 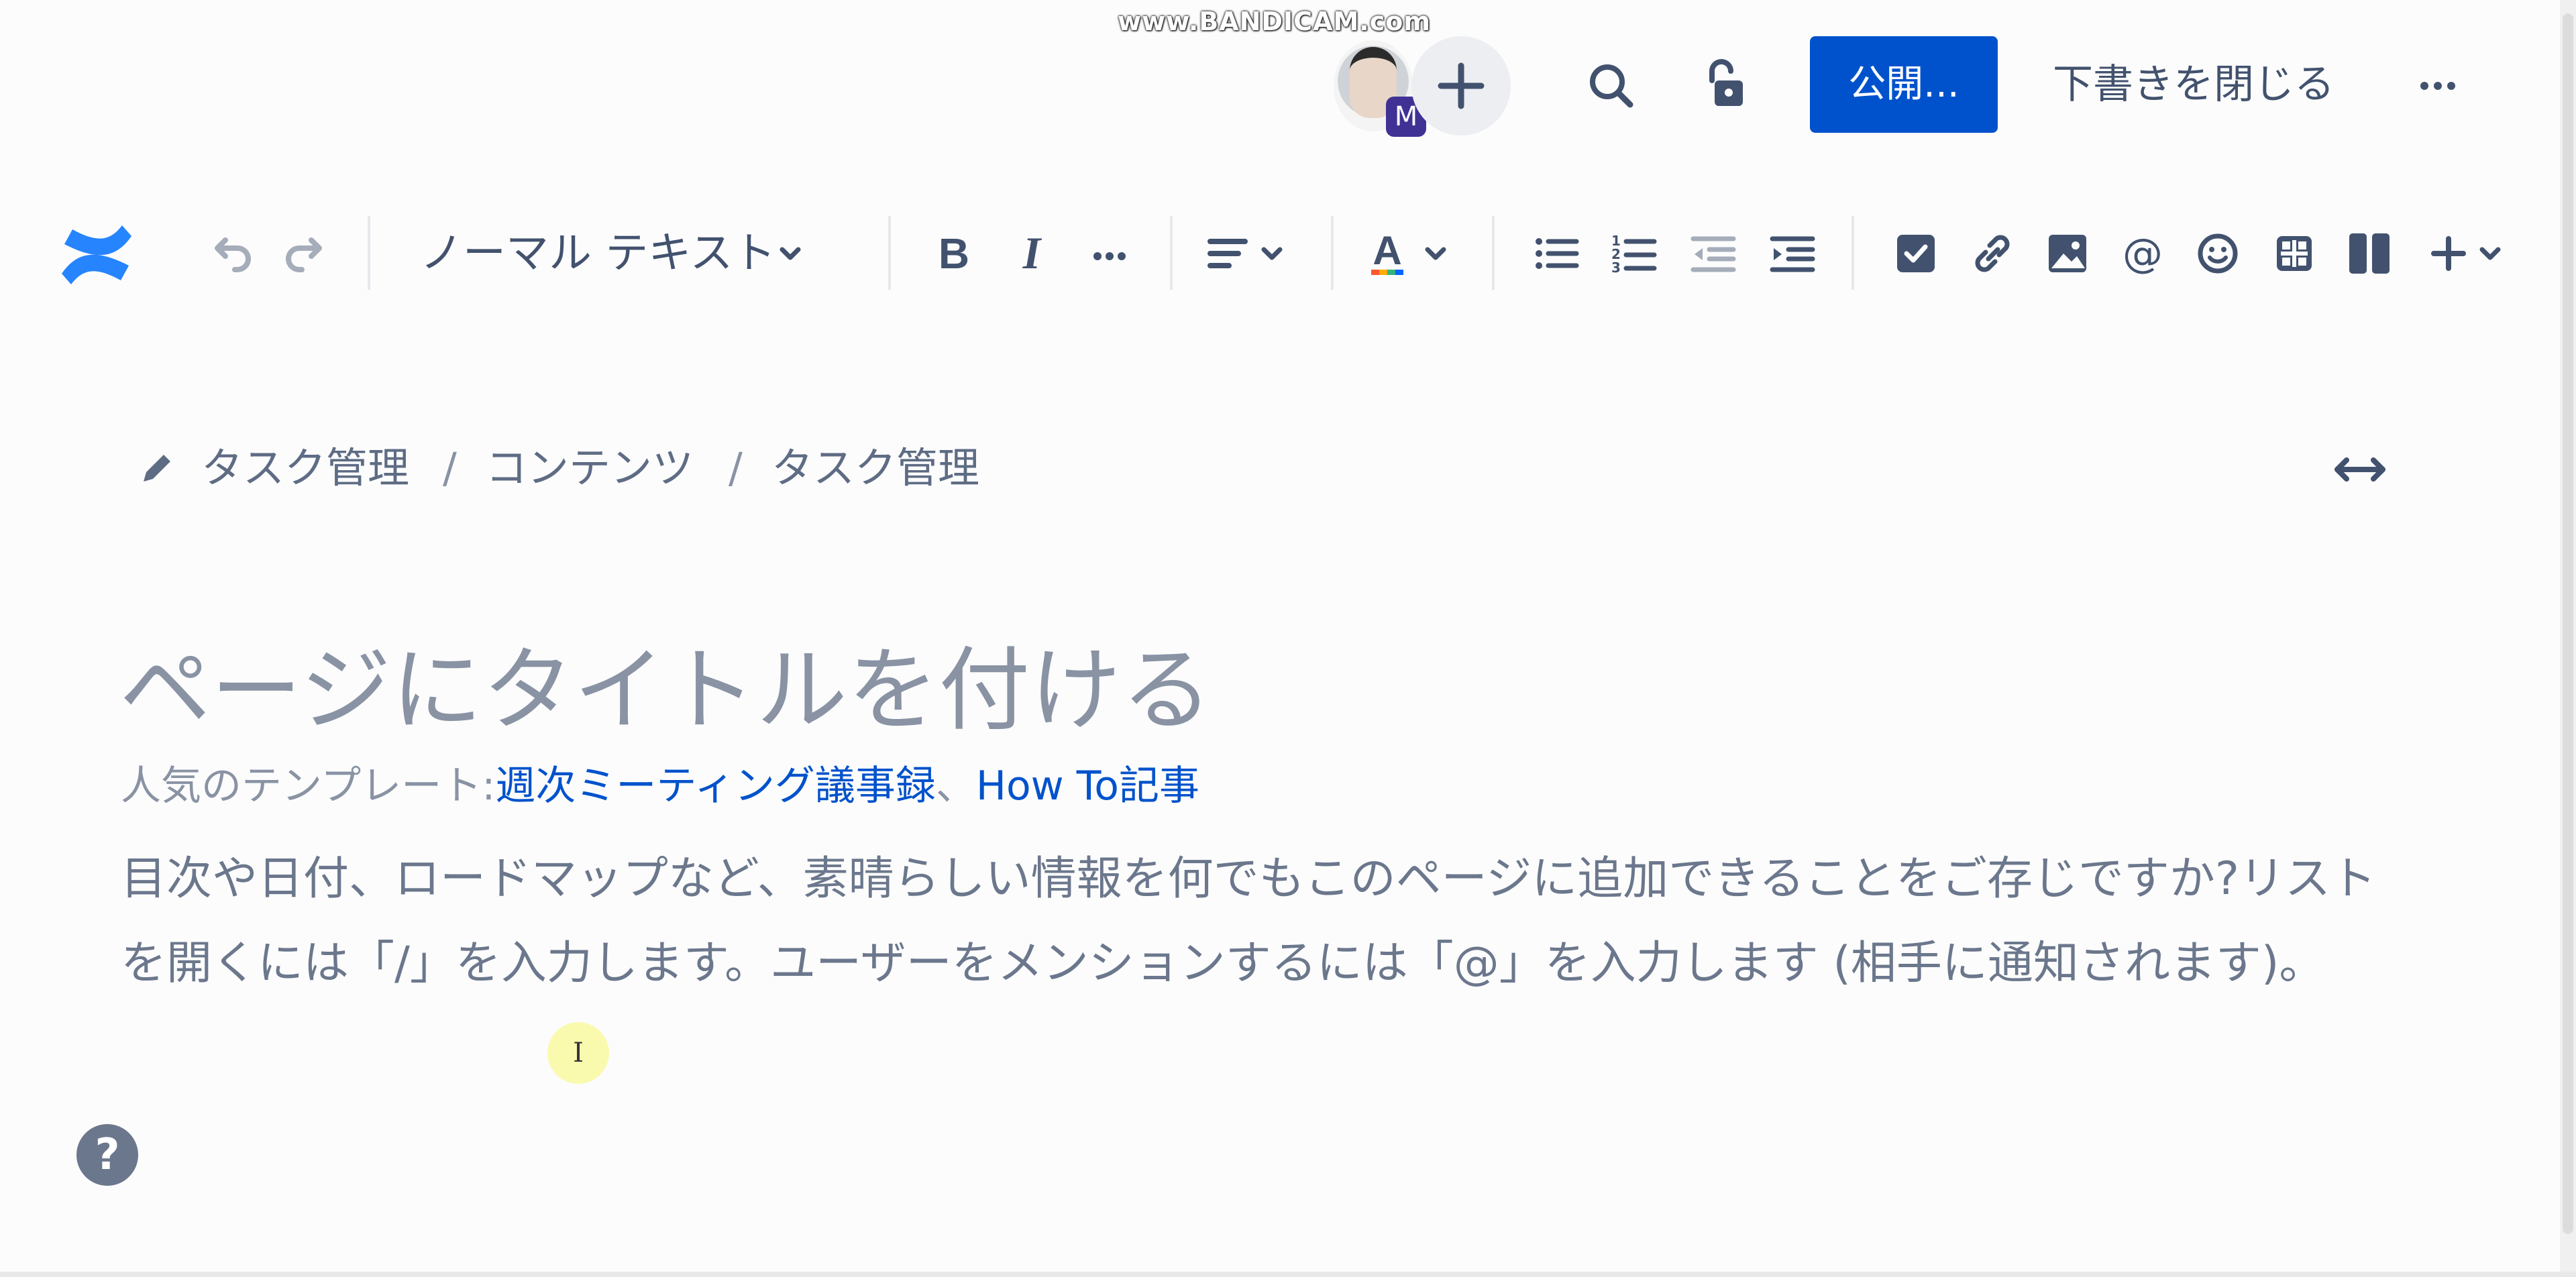 I want to click on breadcrumb-item-space: タスク管理, so click(x=315, y=468).